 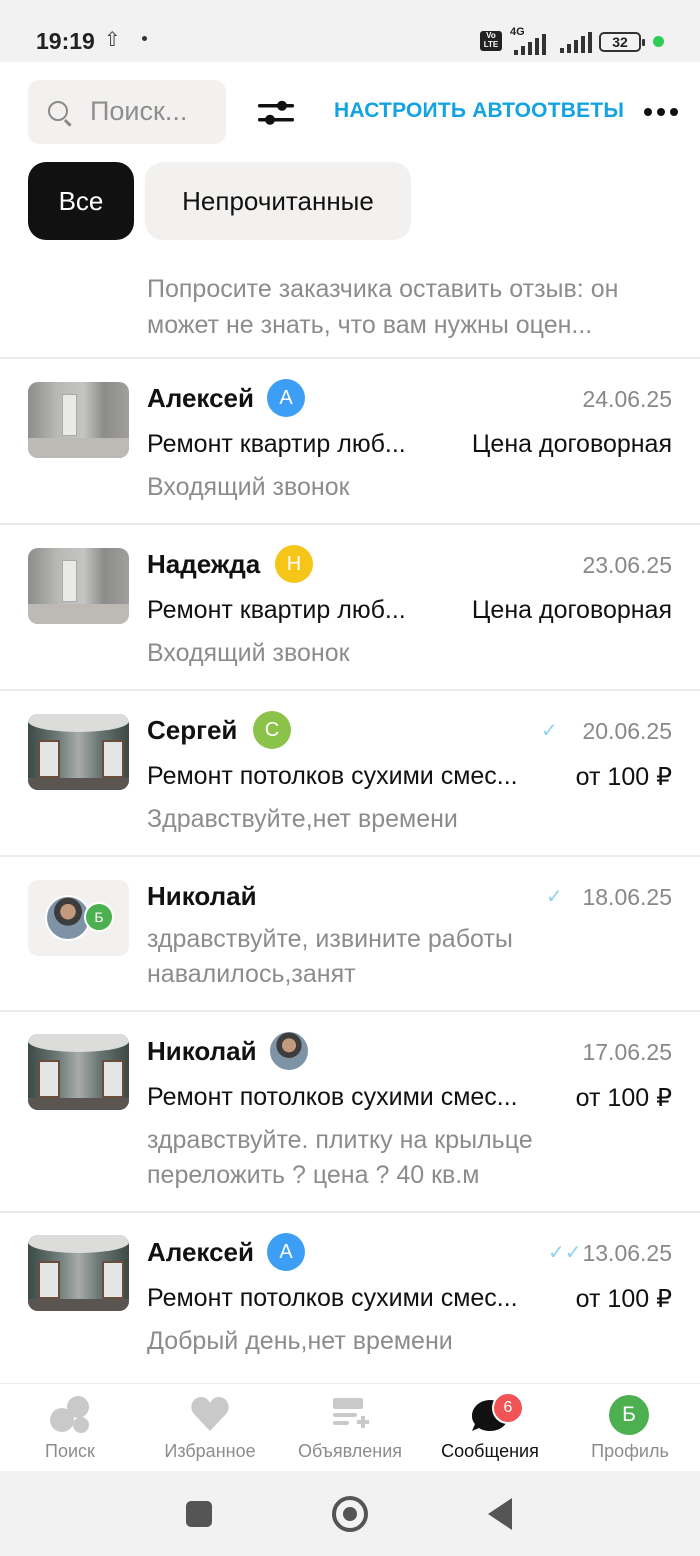 What do you see at coordinates (627, 1052) in the screenshot?
I see `chat-date: 17.06.25` at bounding box center [627, 1052].